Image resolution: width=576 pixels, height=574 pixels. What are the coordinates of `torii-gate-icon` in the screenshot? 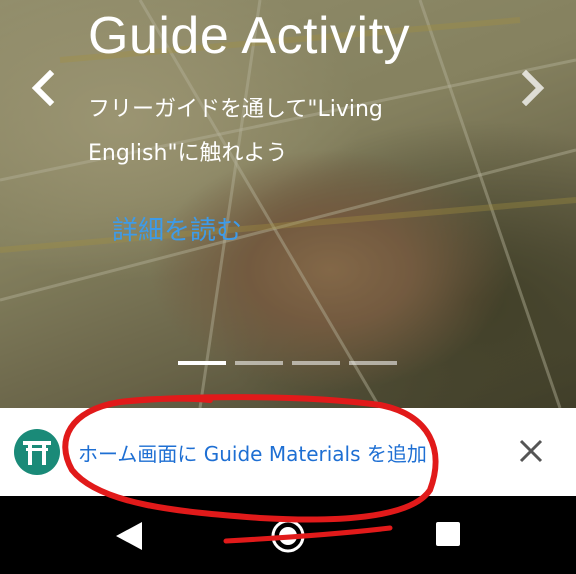 It's located at (37, 452).